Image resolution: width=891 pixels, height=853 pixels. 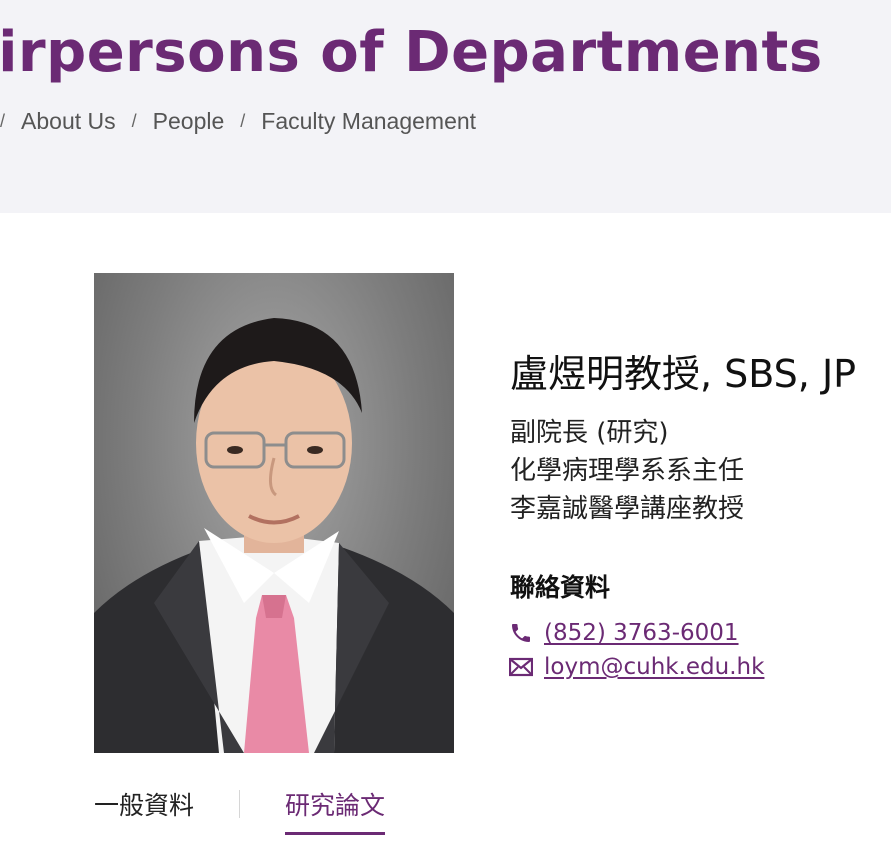 I want to click on tab-research-publications: 研究論文, so click(x=335, y=810).